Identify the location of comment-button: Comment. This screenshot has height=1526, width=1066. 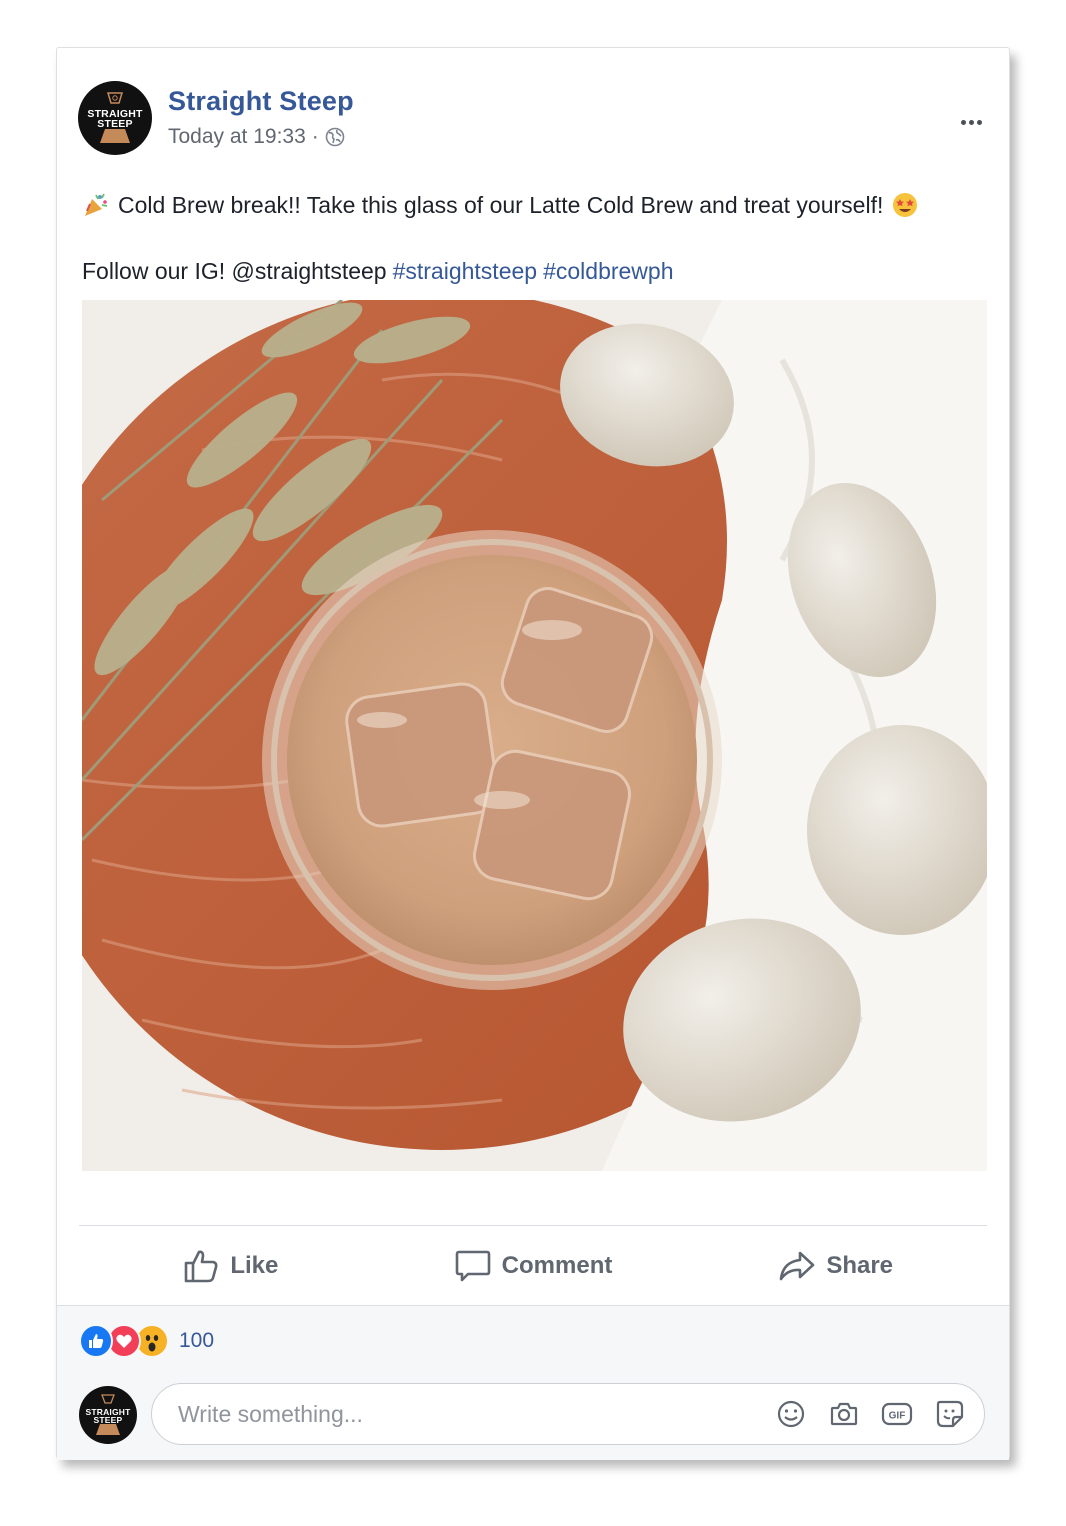
(533, 1266).